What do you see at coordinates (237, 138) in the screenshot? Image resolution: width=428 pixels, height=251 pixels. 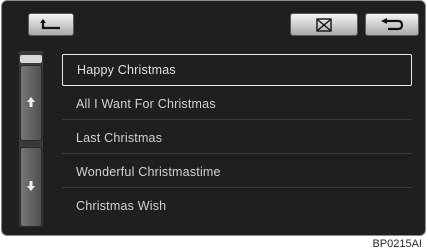 I see `list-item-3: Last Christmas` at bounding box center [237, 138].